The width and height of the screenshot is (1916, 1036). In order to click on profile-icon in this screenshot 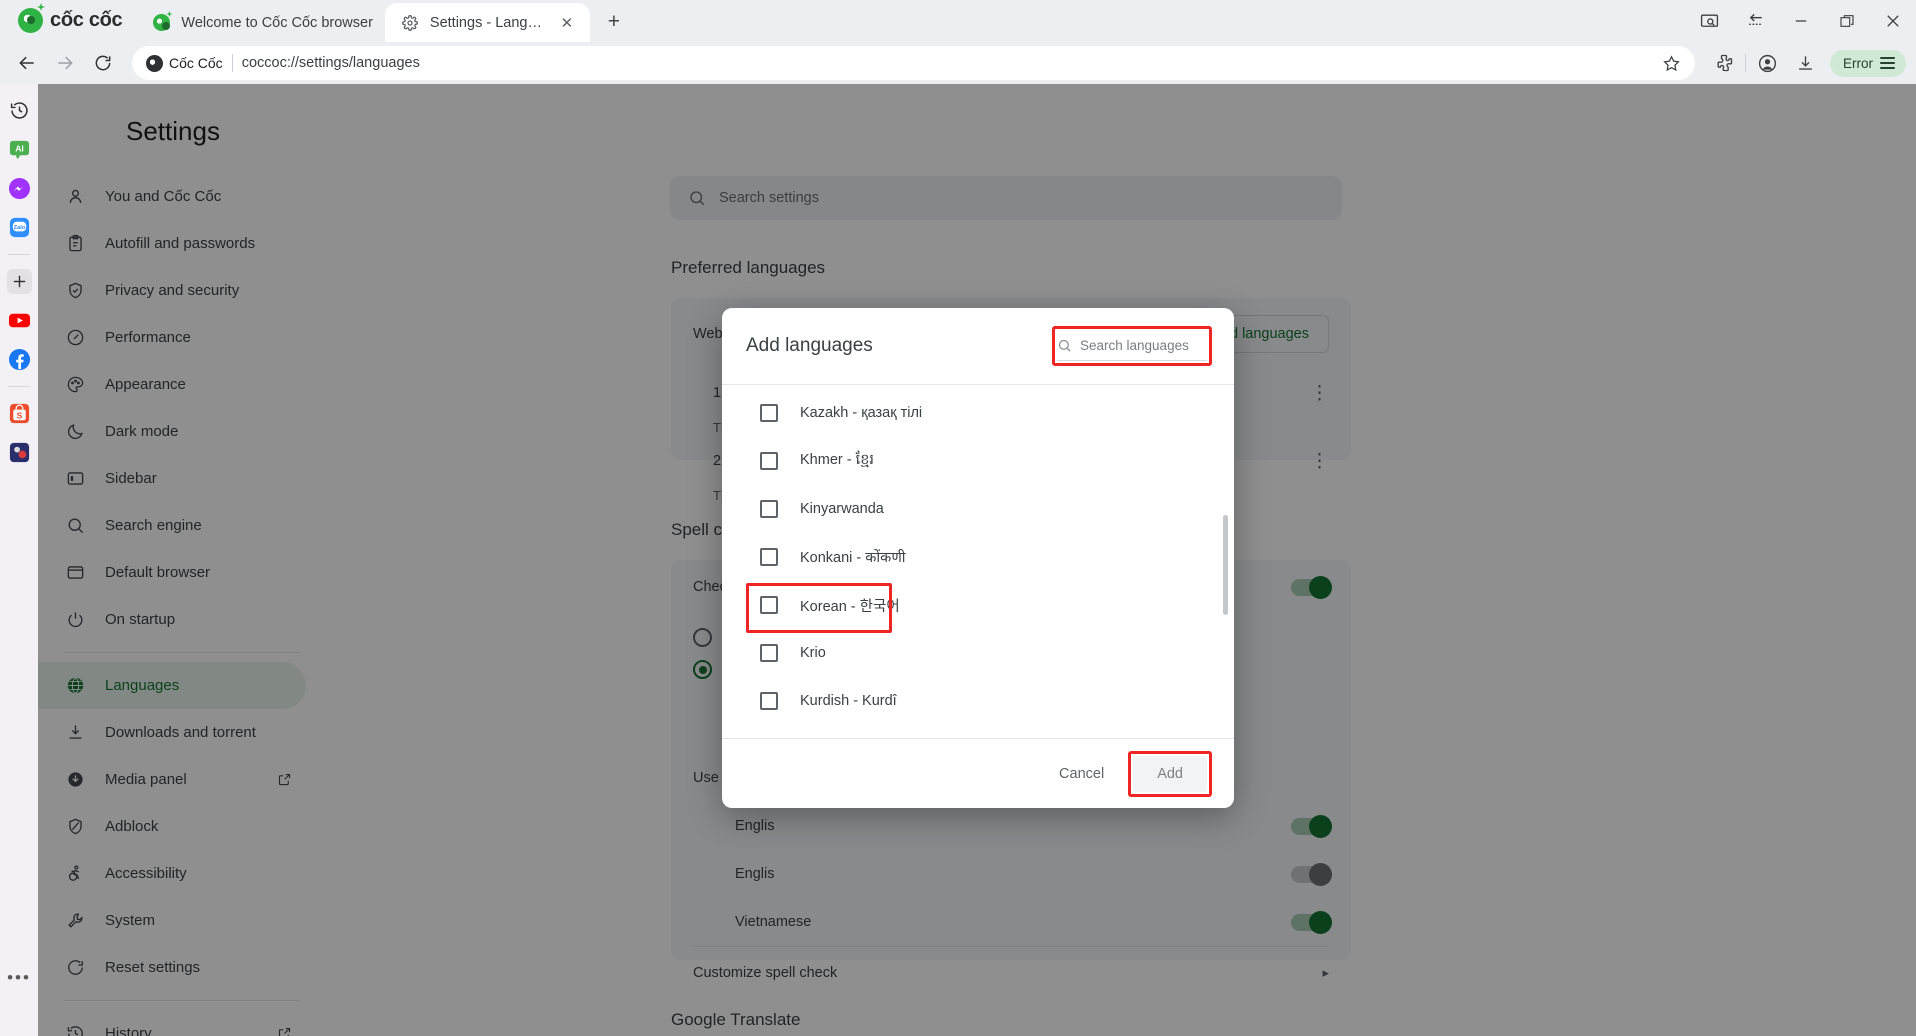, I will do `click(1767, 63)`.